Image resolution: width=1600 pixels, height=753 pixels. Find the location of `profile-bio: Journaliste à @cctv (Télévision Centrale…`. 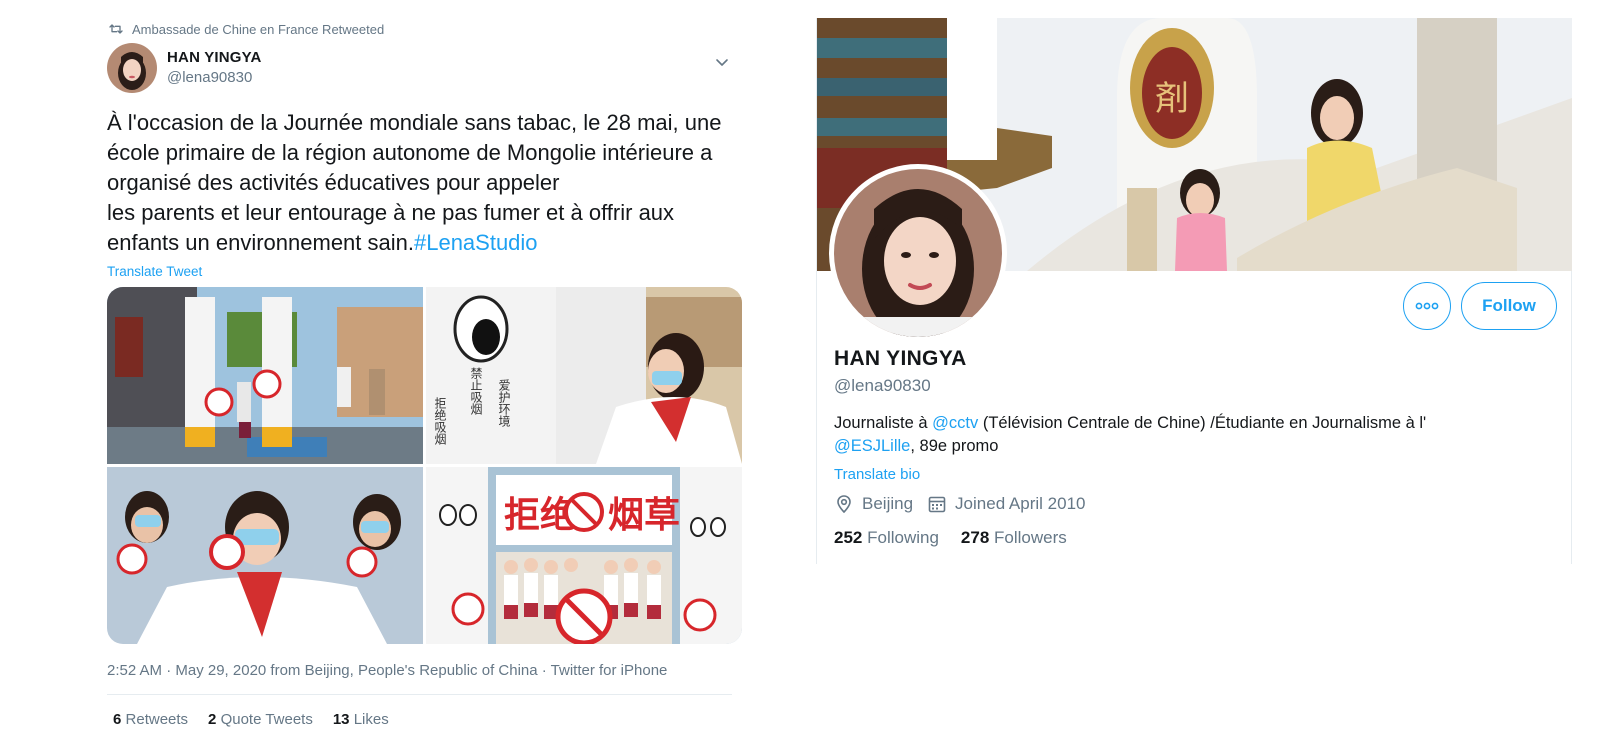

profile-bio: Journaliste à @cctv (Télévision Centrale… is located at coordinates (1194, 435).